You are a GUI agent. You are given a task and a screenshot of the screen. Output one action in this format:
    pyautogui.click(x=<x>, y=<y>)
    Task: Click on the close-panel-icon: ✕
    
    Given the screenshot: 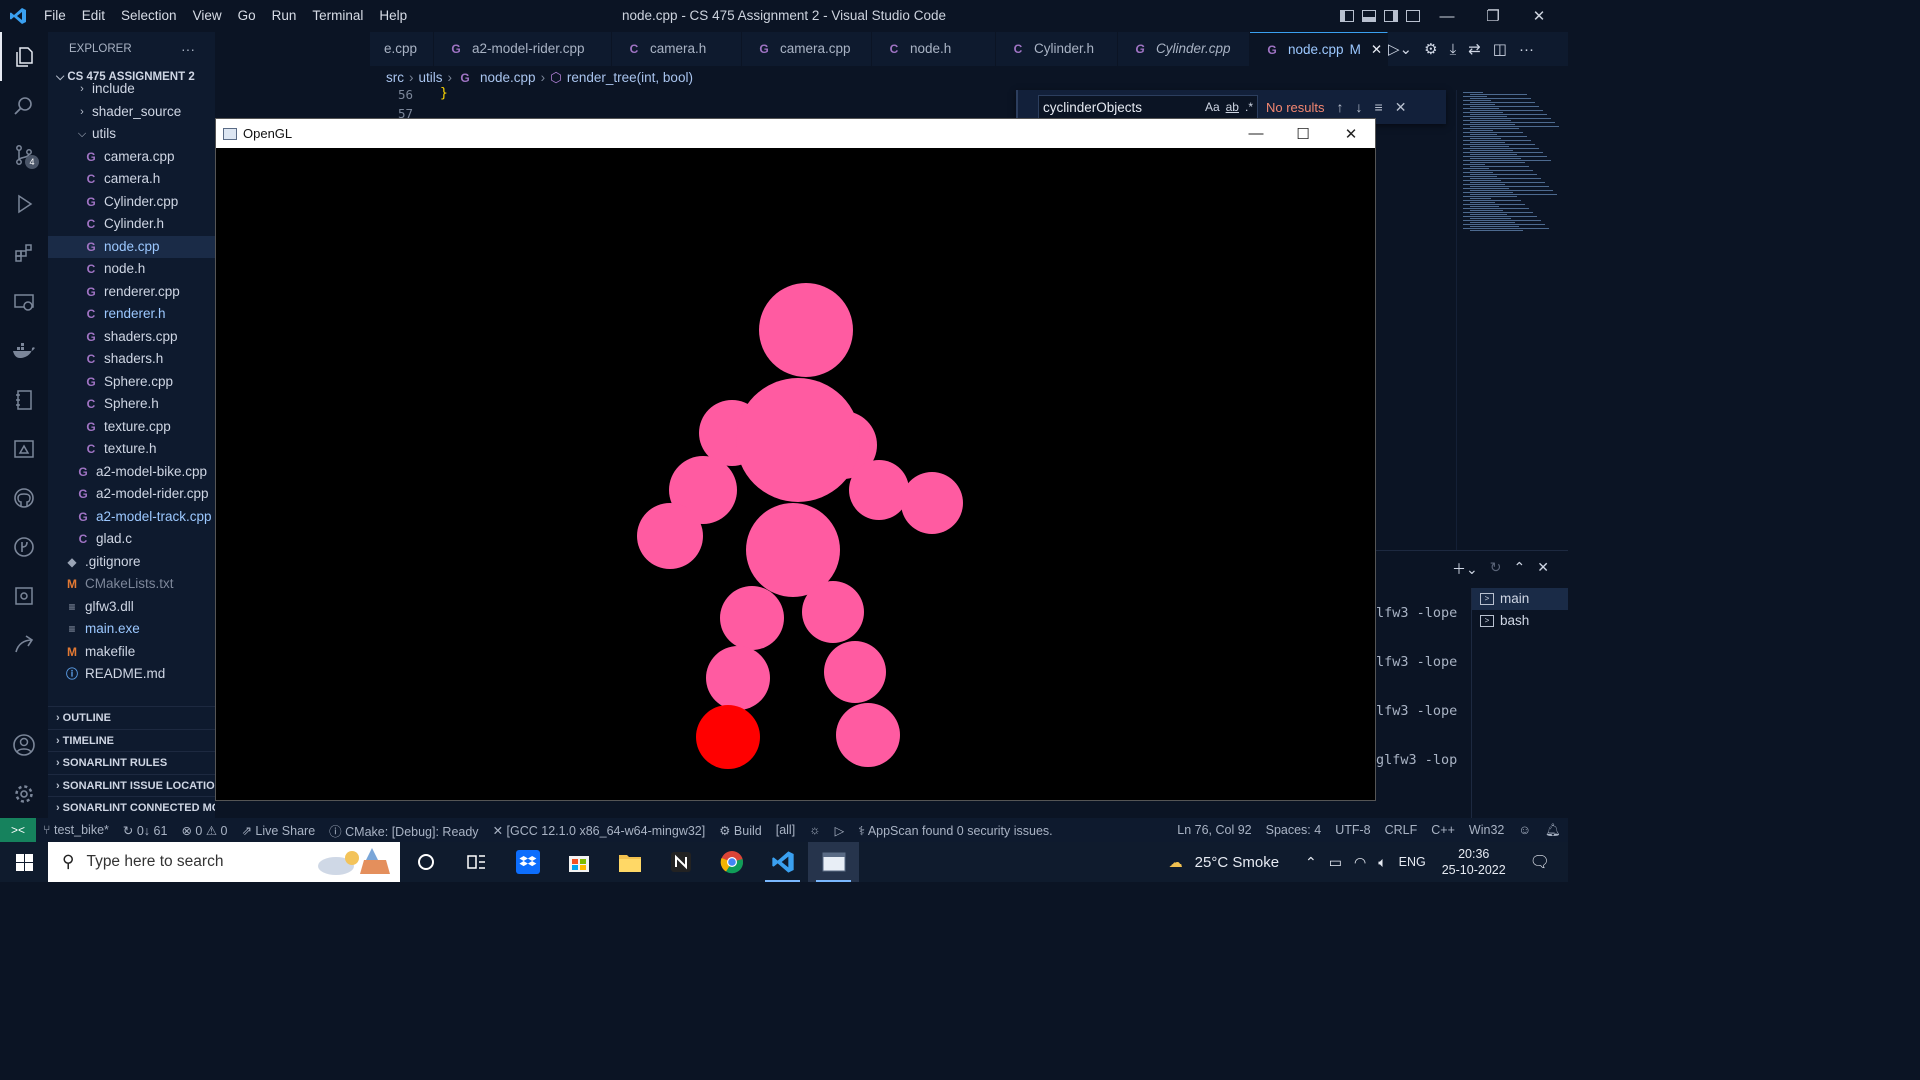 What is the action you would take?
    pyautogui.click(x=1543, y=569)
    